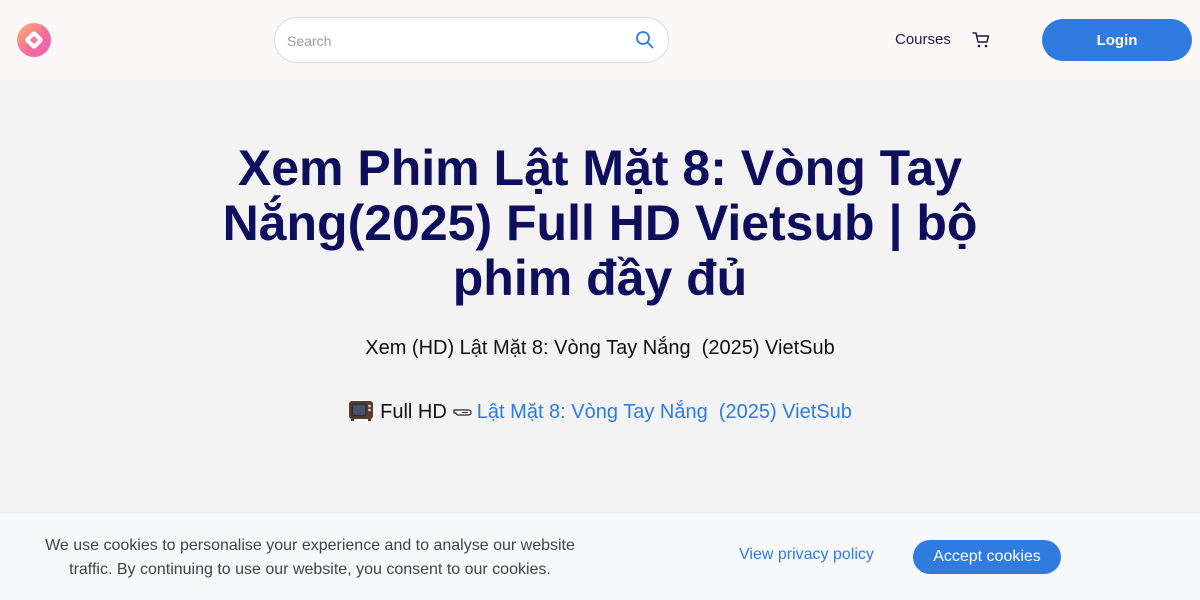 This screenshot has height=600, width=1200. I want to click on cart-icon, so click(981, 40).